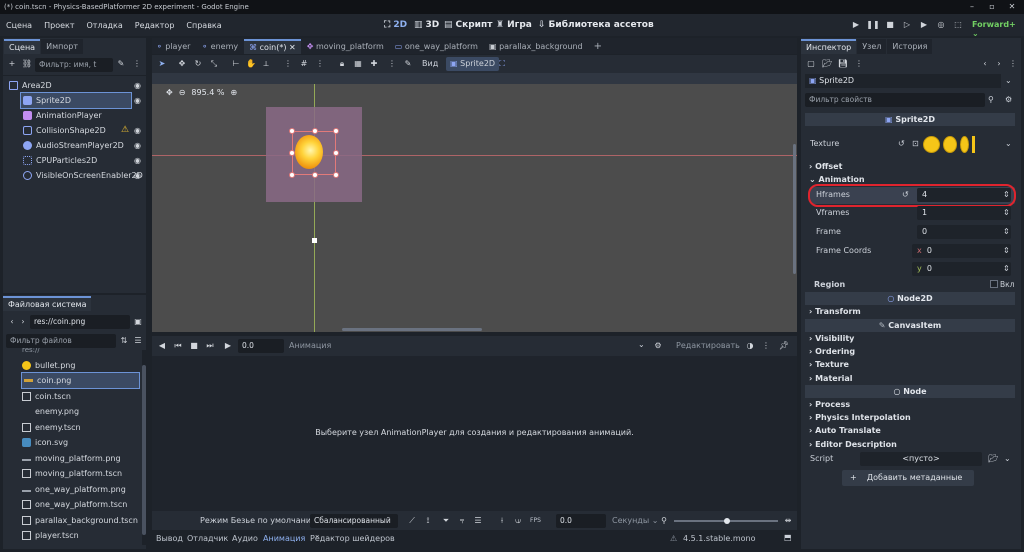  Describe the element at coordinates (784, 346) in the screenshot. I see `pin-icon: 📌︎` at that location.